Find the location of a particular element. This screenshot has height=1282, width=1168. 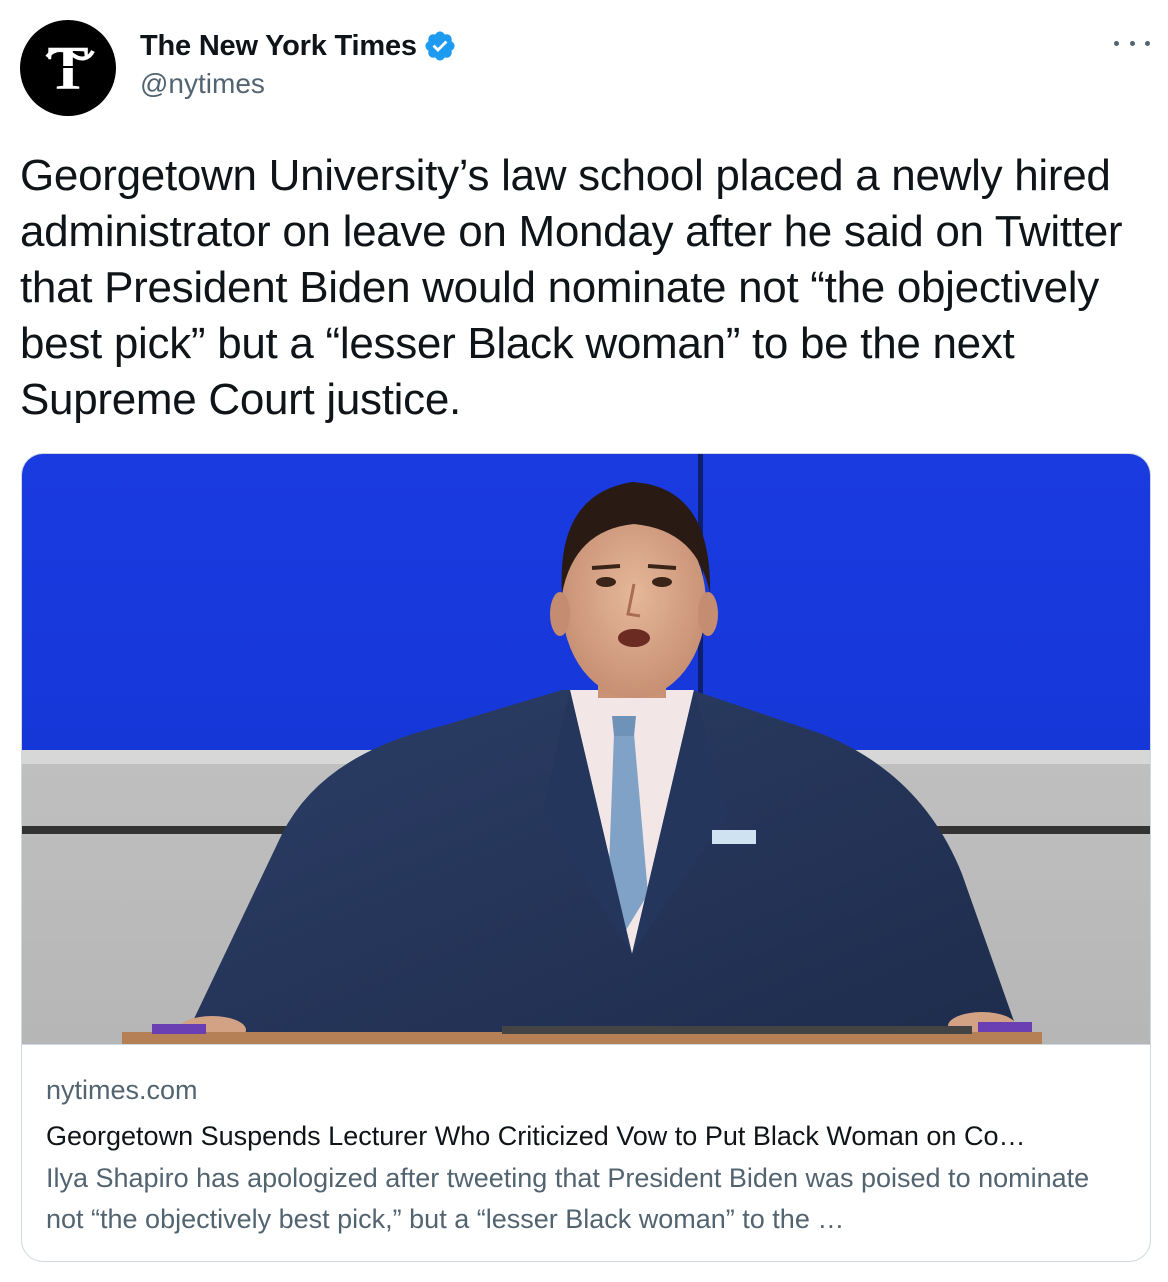

avatar: T is located at coordinates (68, 68).